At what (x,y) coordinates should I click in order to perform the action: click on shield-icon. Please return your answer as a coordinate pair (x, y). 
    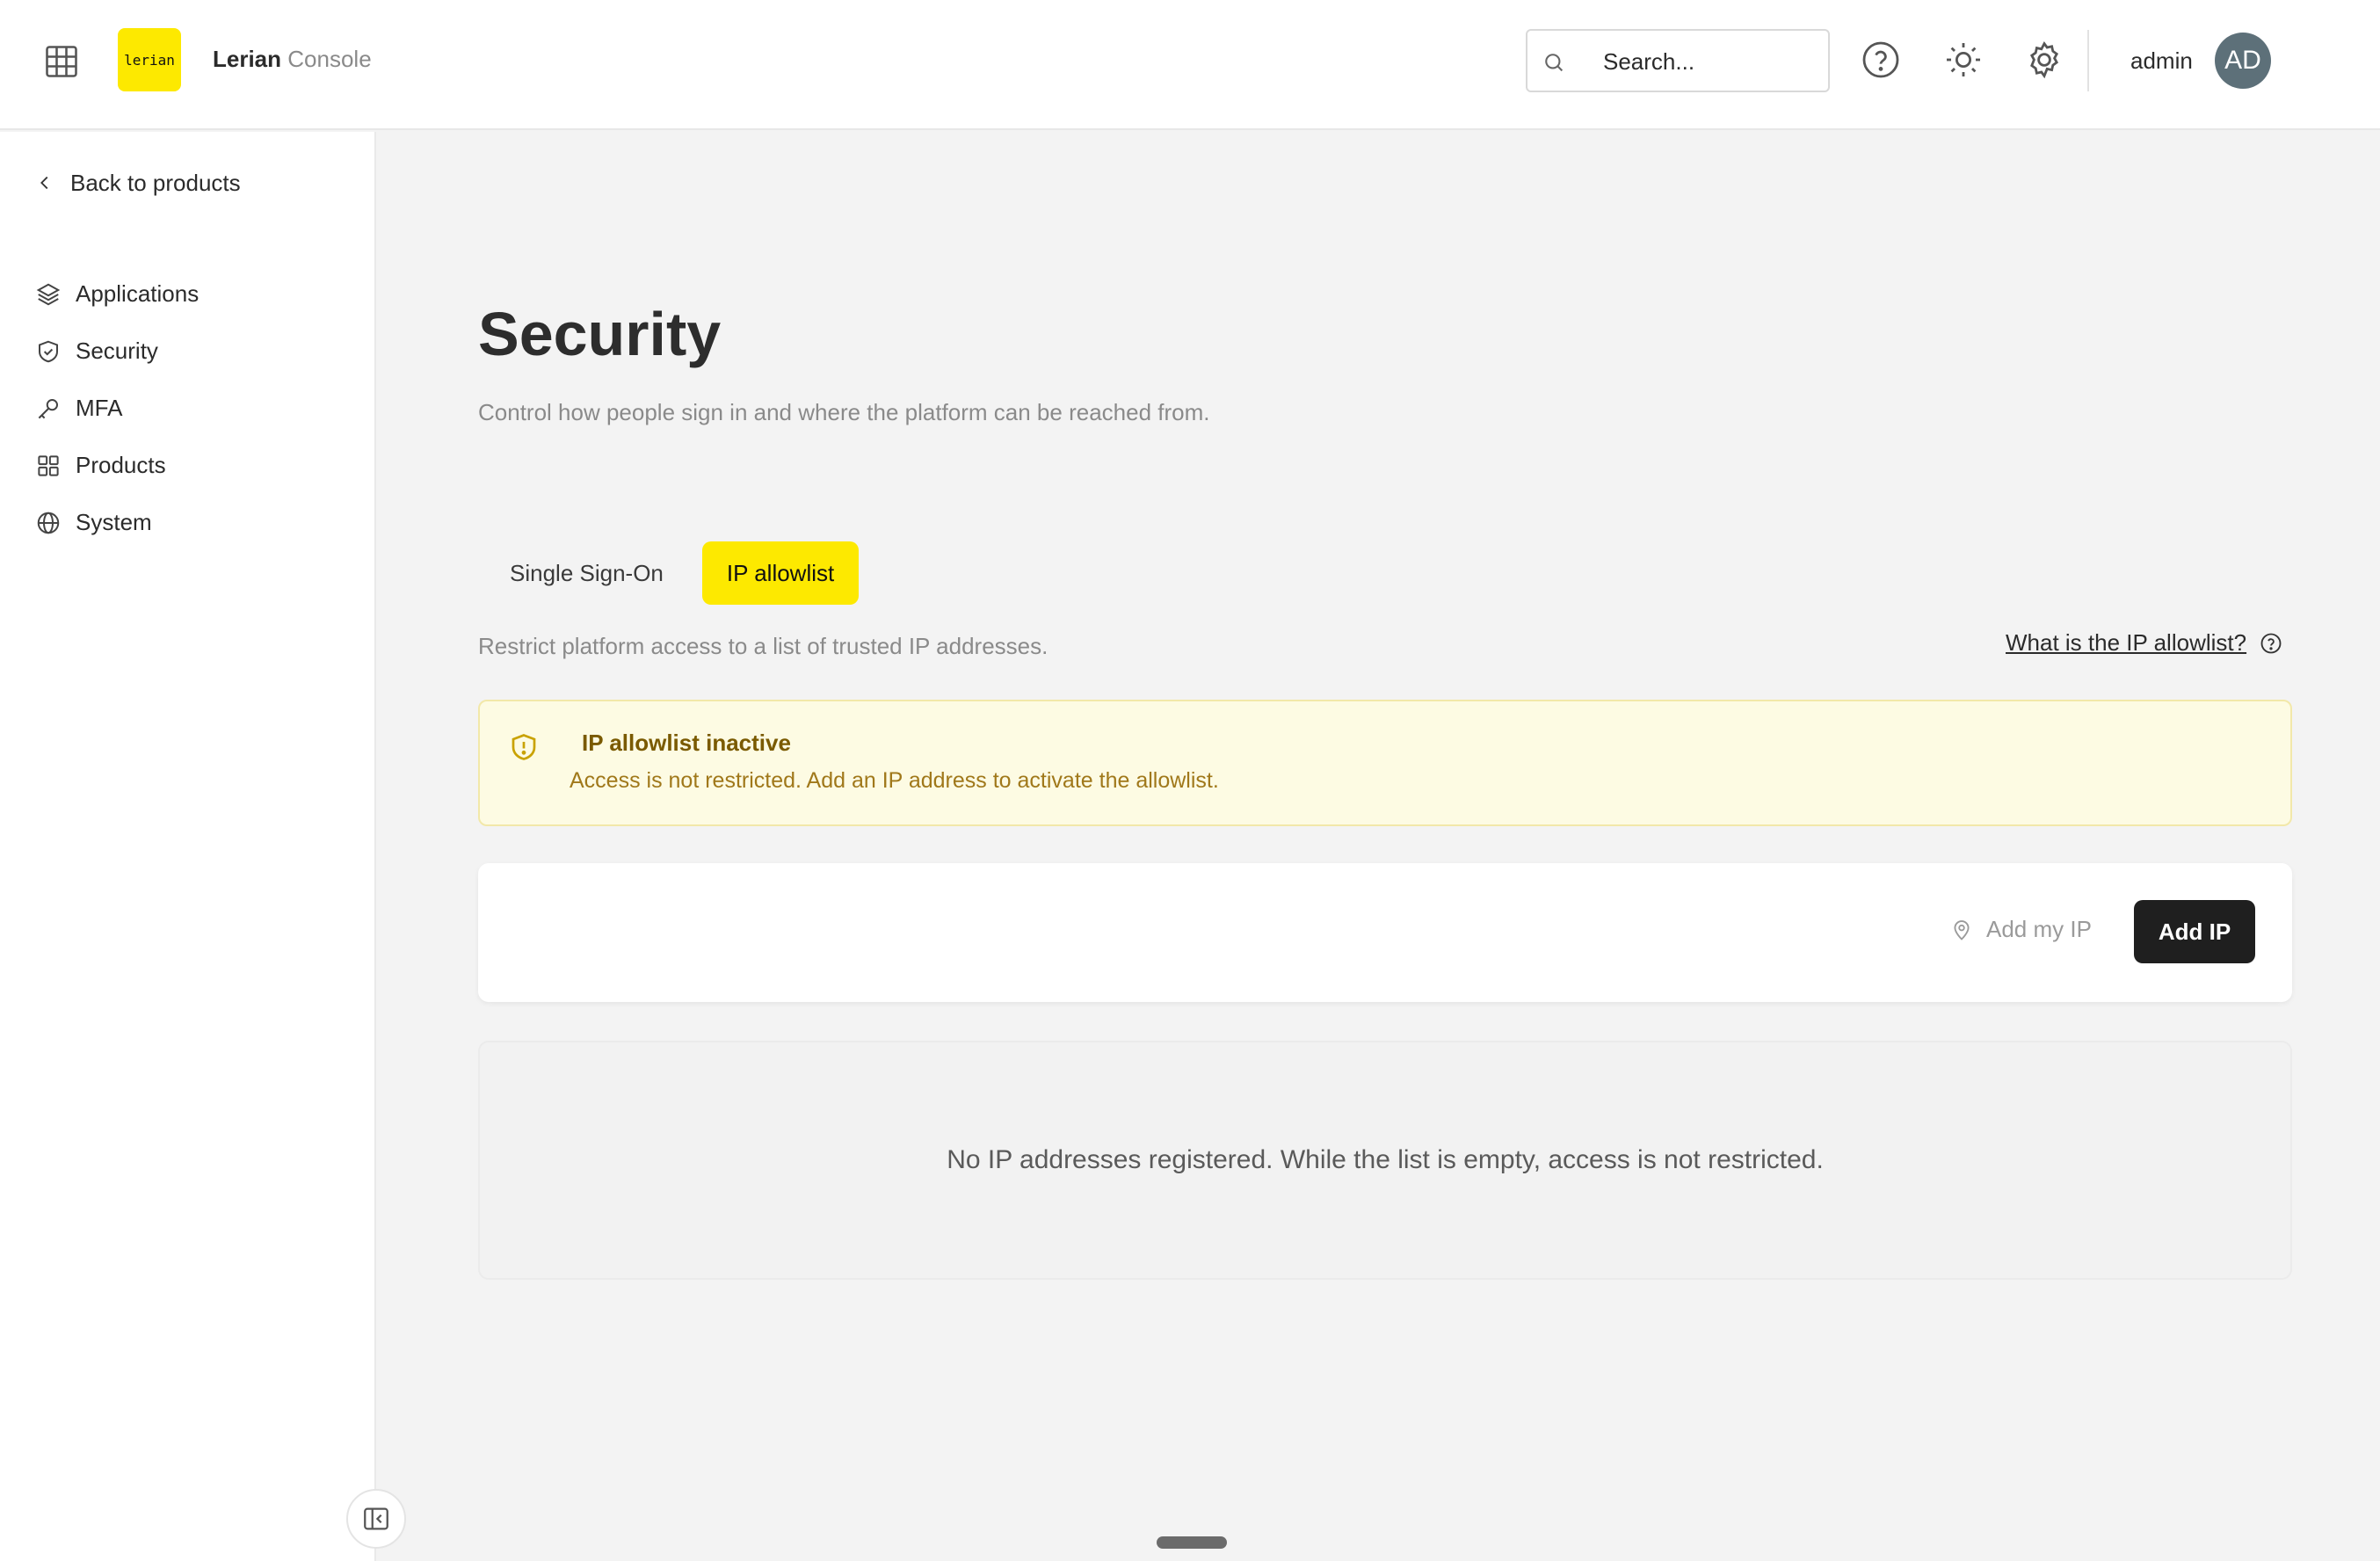
    Looking at the image, I should click on (48, 351).